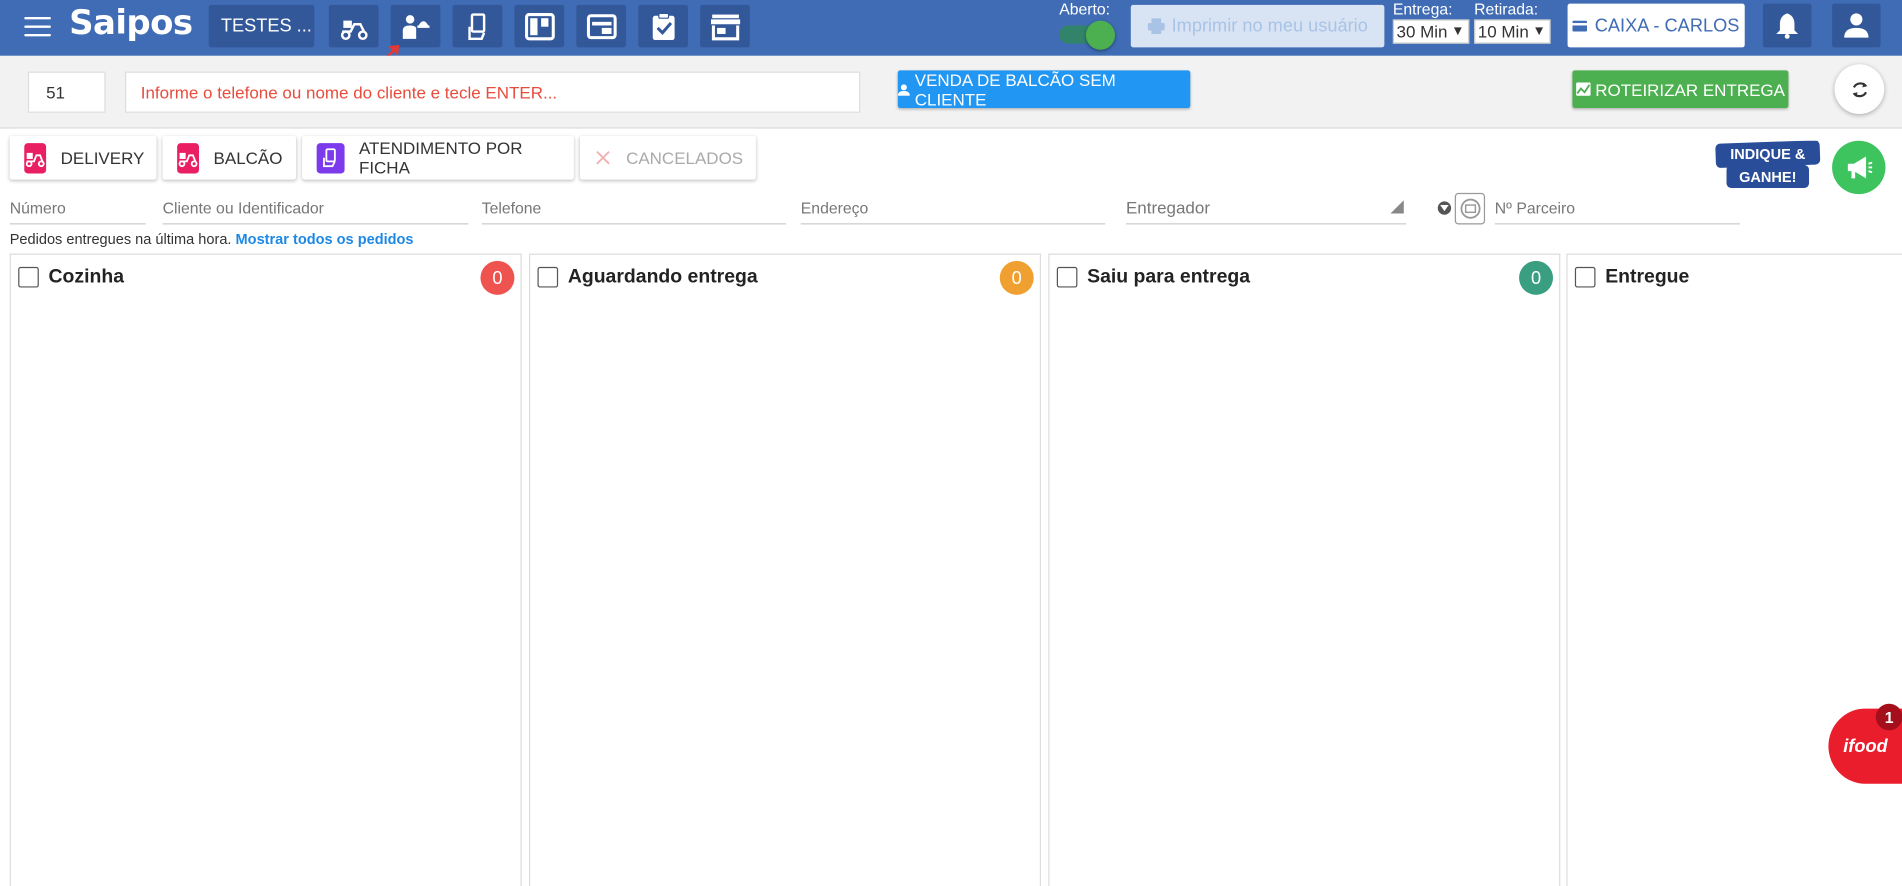 The height and width of the screenshot is (886, 1902). What do you see at coordinates (37, 26) in the screenshot?
I see `menu-icon` at bounding box center [37, 26].